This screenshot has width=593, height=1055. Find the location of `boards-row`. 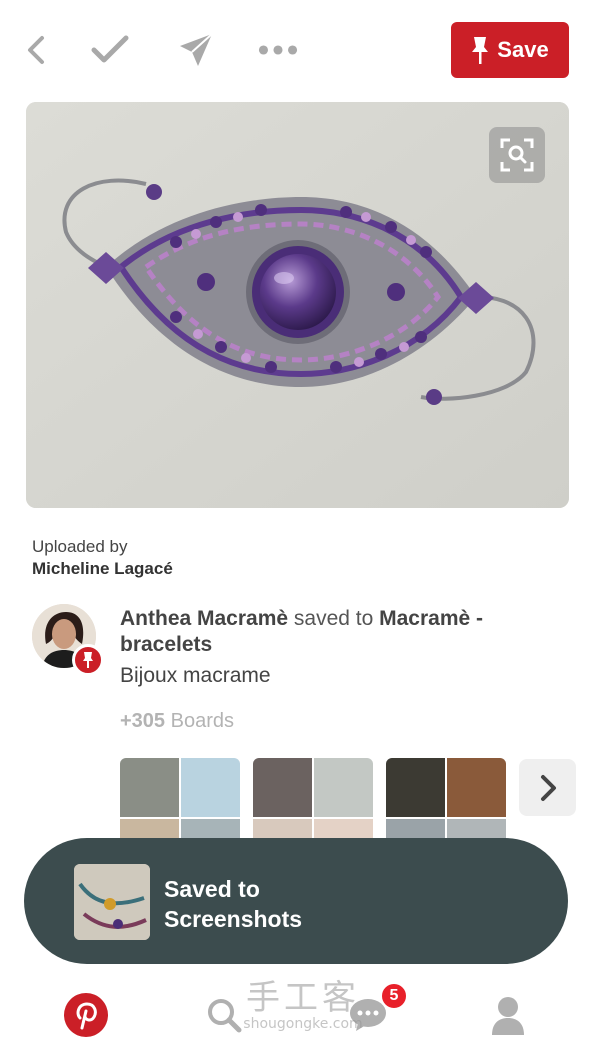

boards-row is located at coordinates (350, 803).